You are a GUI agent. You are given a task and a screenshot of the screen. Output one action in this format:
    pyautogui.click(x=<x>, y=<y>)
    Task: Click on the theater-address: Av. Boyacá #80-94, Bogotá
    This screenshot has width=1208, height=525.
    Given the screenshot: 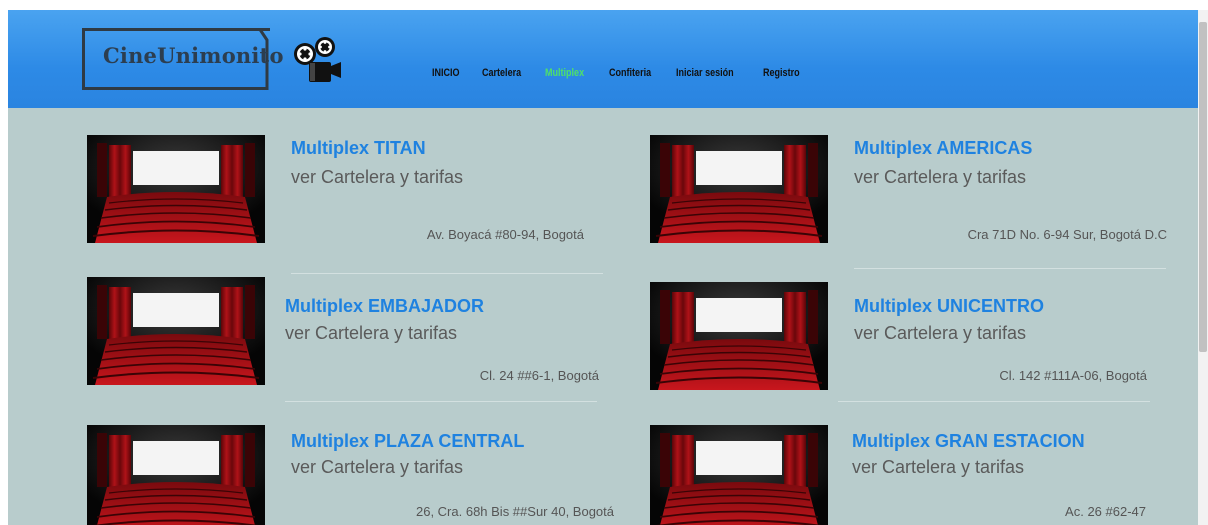 What is the action you would take?
    pyautogui.click(x=505, y=234)
    